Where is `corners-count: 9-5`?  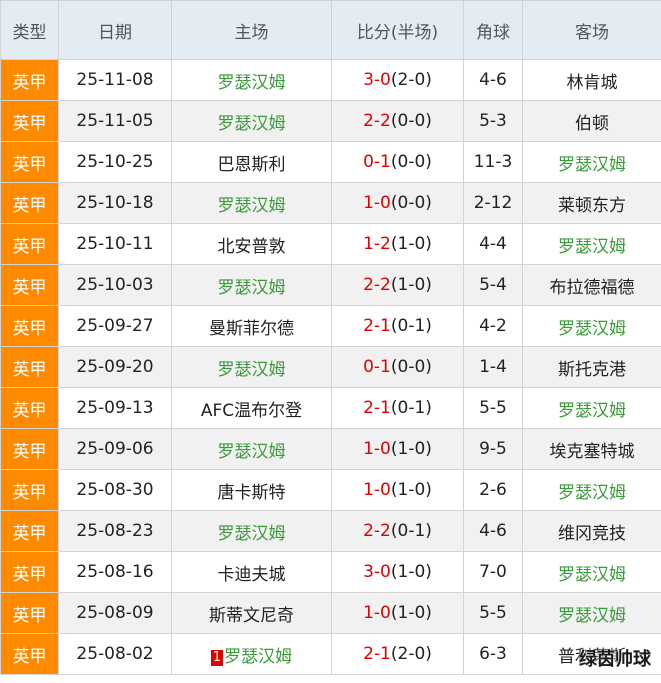 corners-count: 9-5 is located at coordinates (493, 449).